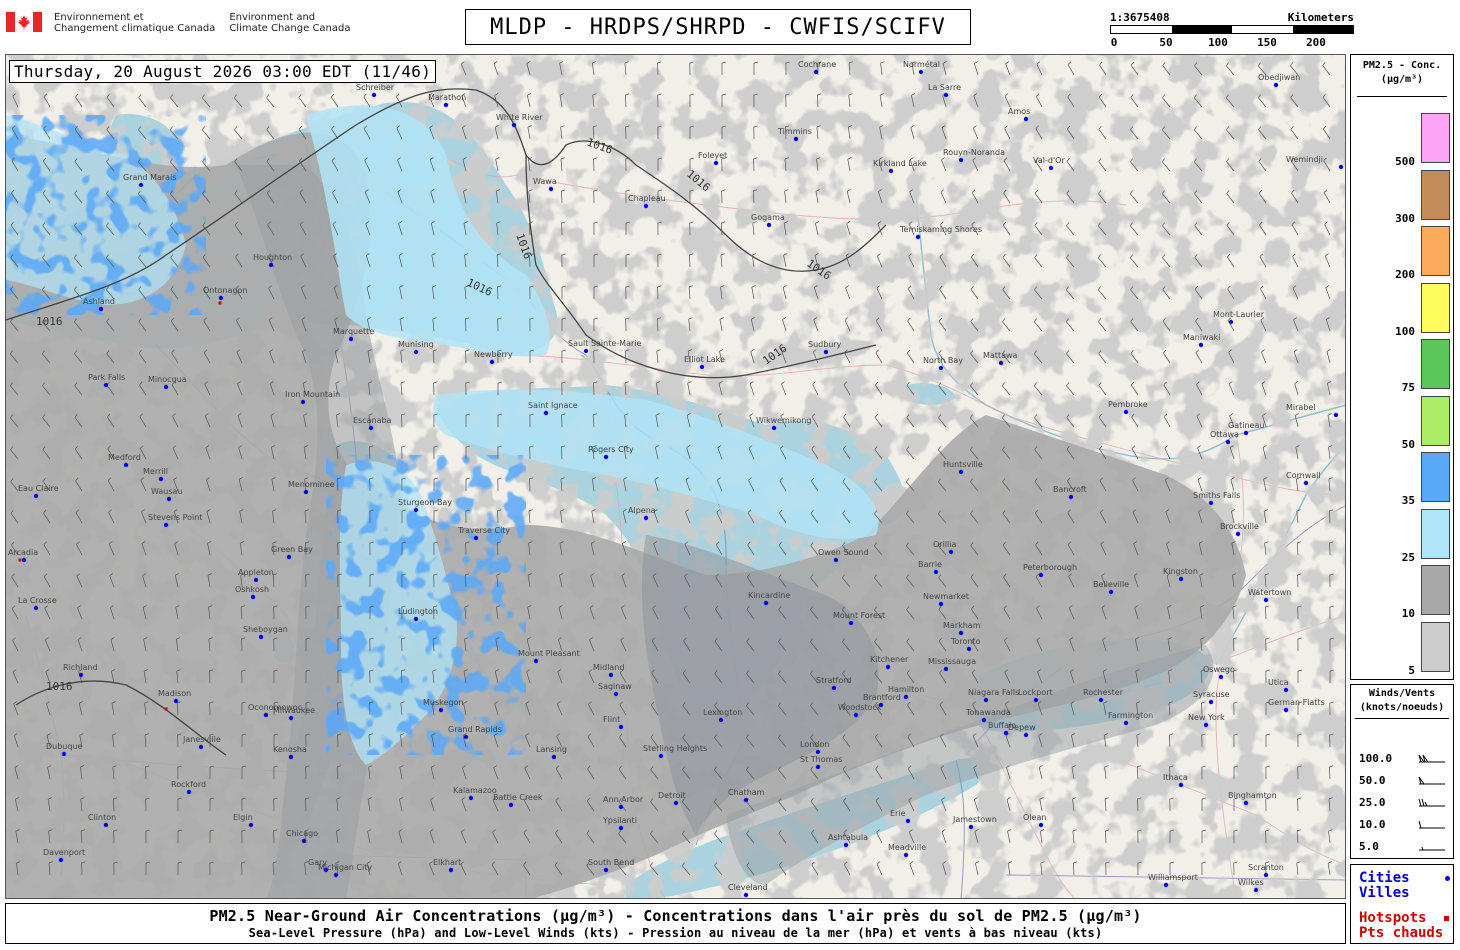 Image resolution: width=1460 pixels, height=950 pixels. Describe the element at coordinates (166, 709) in the screenshot. I see `hotspot-marker` at that location.